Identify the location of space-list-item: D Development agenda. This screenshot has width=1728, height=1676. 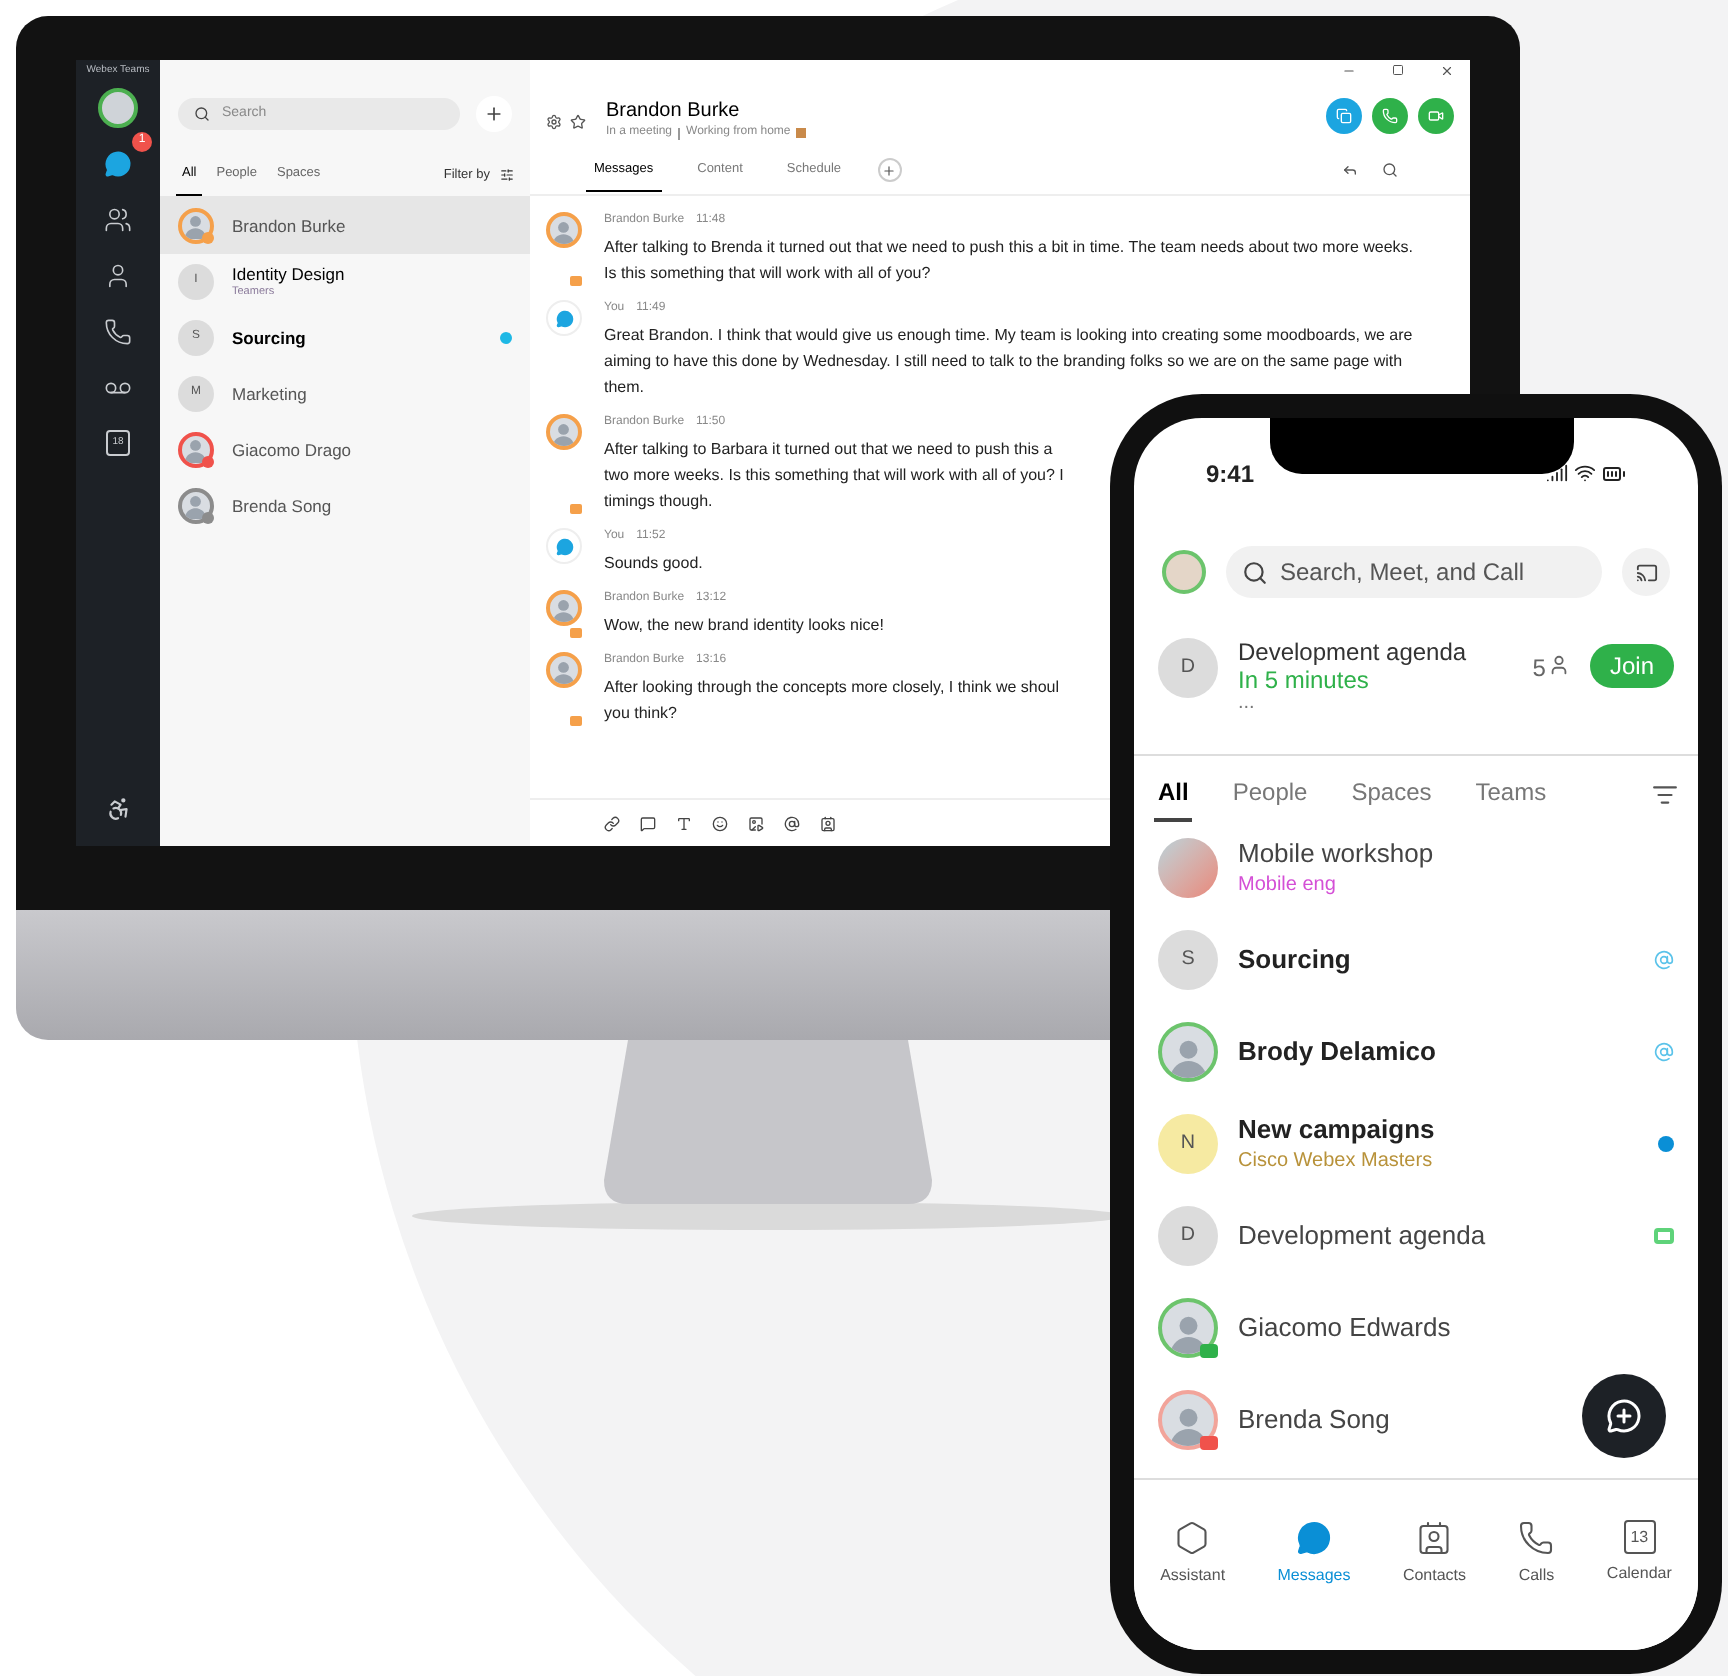
(1416, 1236).